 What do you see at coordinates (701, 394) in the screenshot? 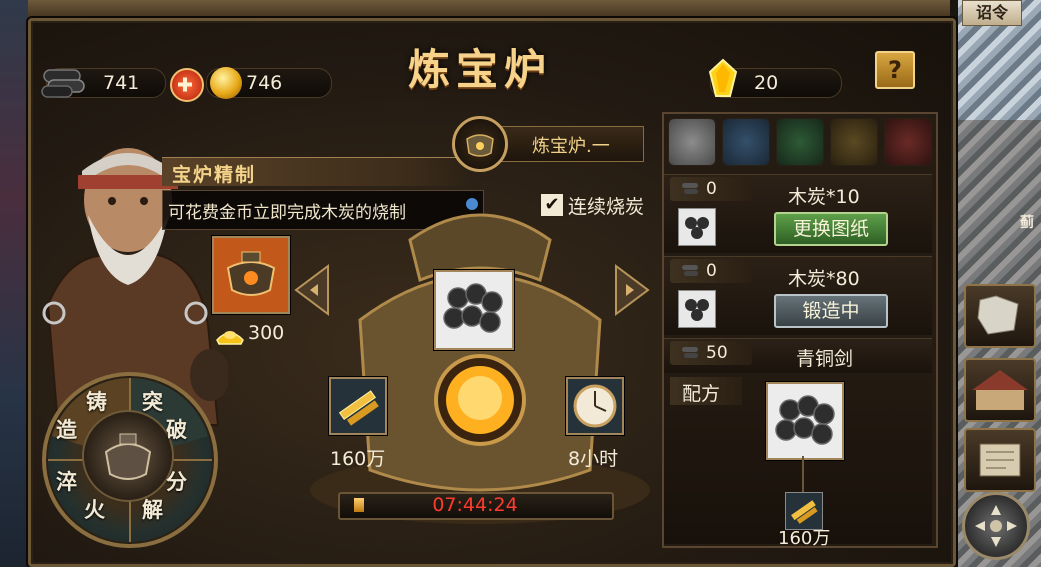
I see `formula-label: 配方` at bounding box center [701, 394].